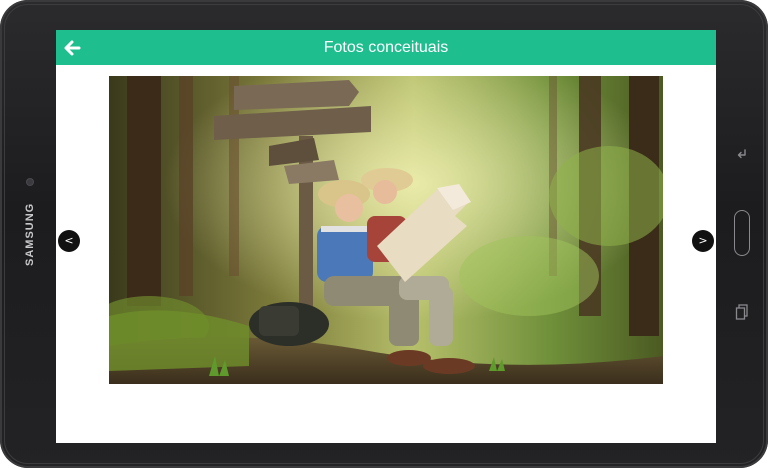  What do you see at coordinates (742, 312) in the screenshot?
I see `recent-apps-icon` at bounding box center [742, 312].